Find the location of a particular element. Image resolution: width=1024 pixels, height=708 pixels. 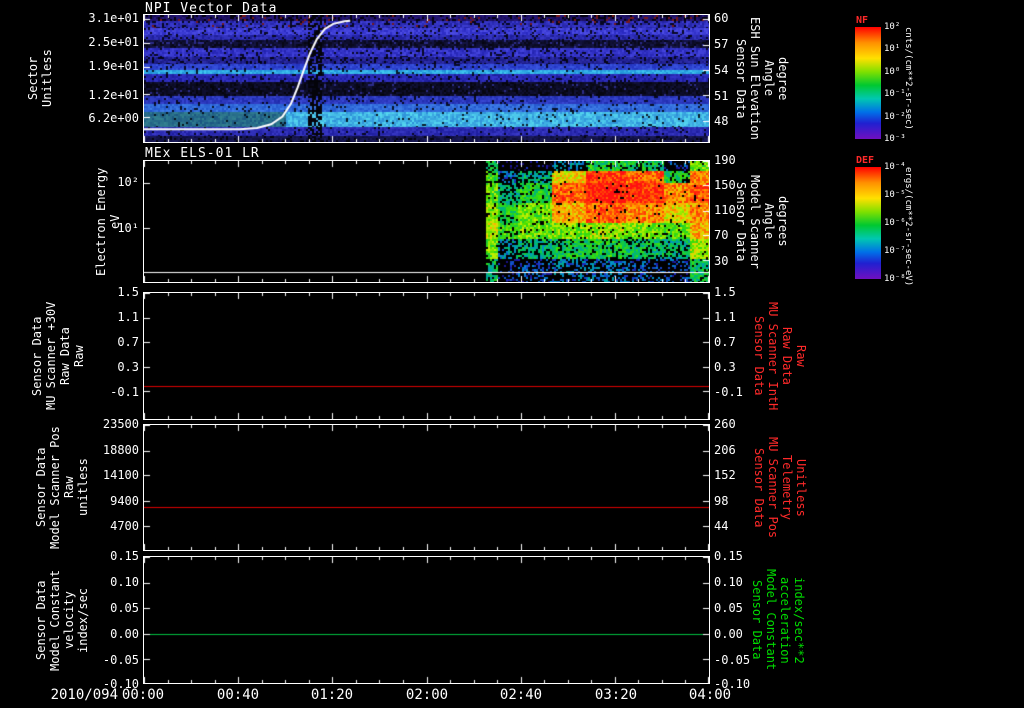

panel-4-right-tick-label: 44 is located at coordinates (721, 526).